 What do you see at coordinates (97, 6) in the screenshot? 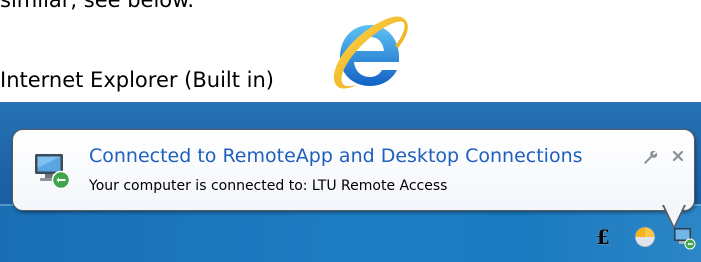
I see `document-text-line: similar, see below.` at bounding box center [97, 6].